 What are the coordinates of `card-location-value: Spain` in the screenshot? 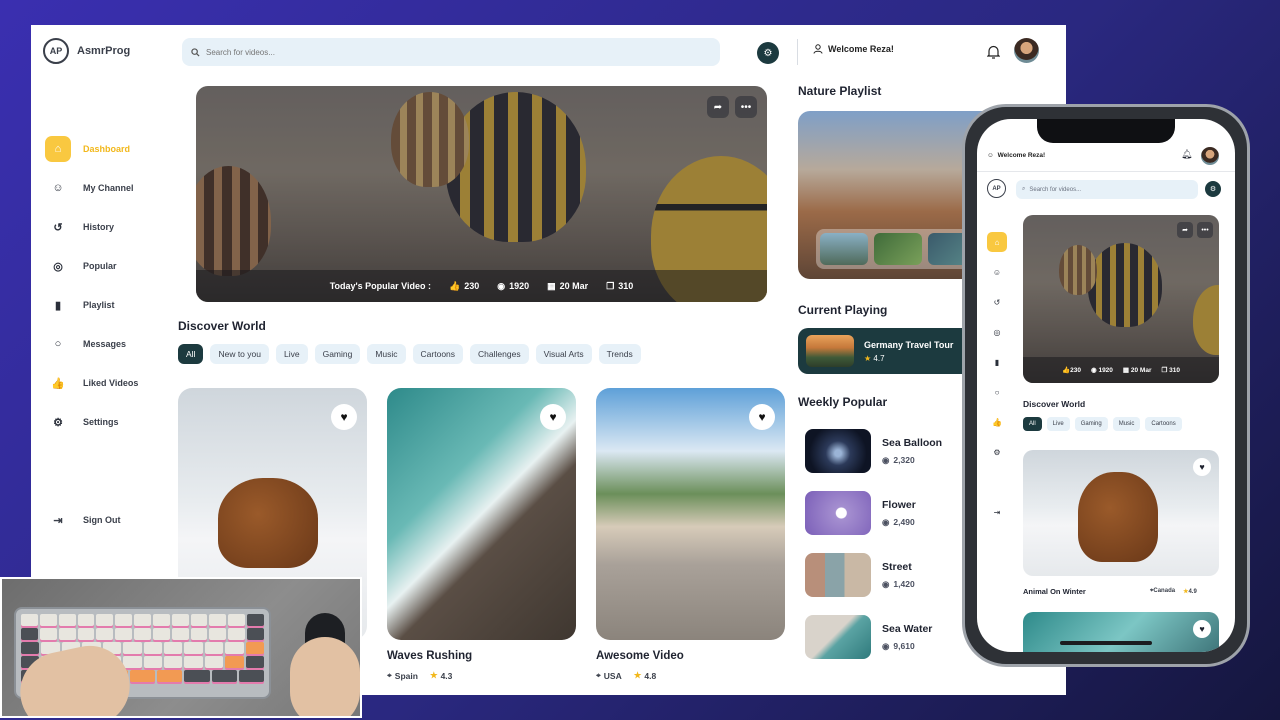 It's located at (406, 675).